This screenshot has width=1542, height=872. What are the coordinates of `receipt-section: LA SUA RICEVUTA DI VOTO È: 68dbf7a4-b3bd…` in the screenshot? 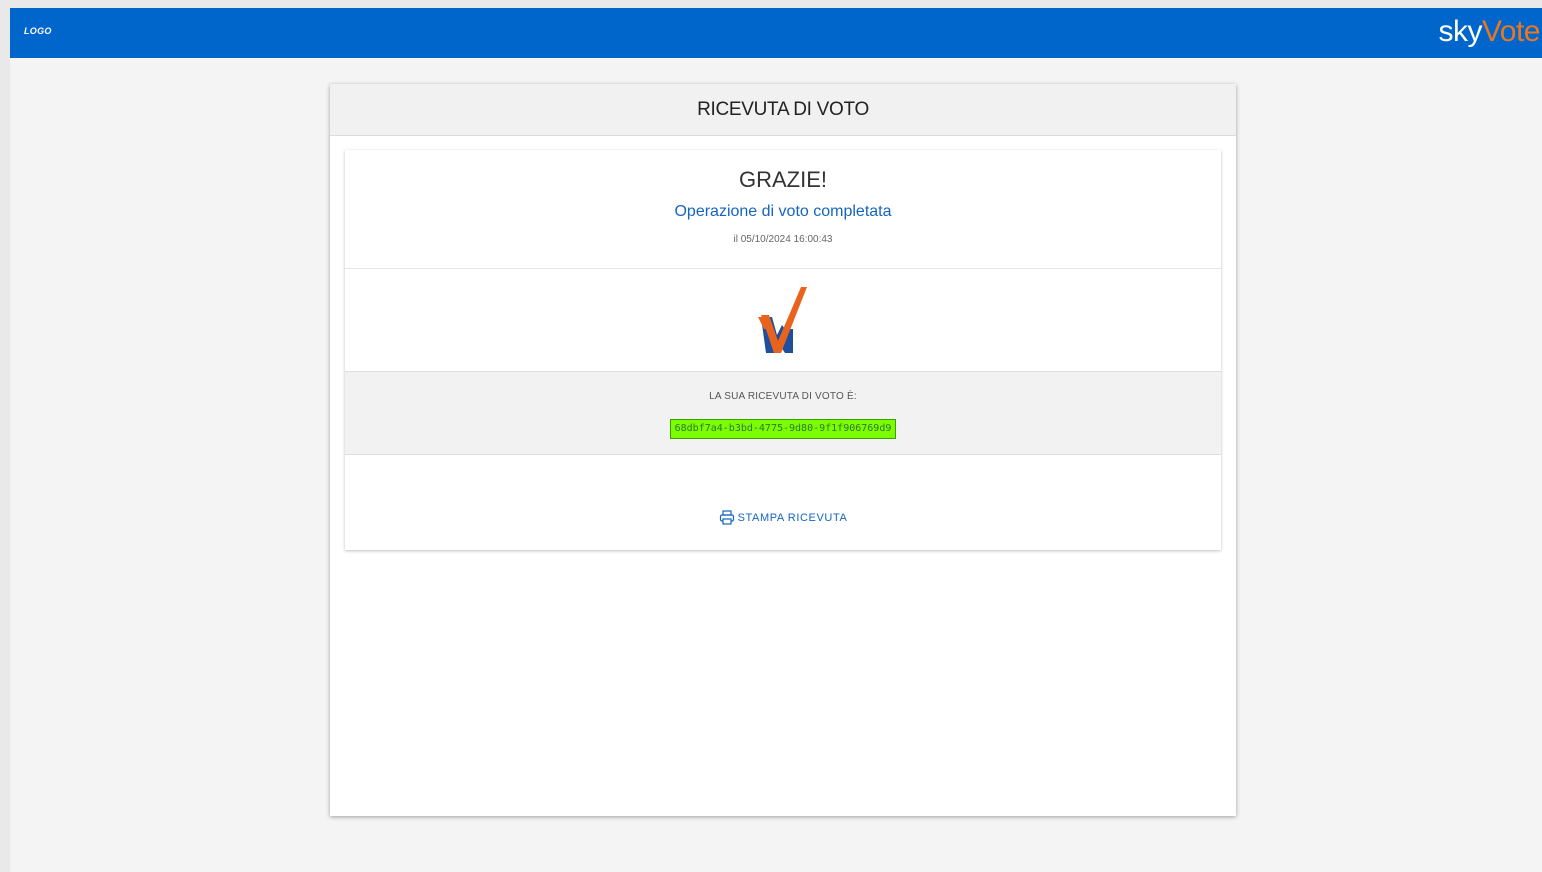 It's located at (783, 413).